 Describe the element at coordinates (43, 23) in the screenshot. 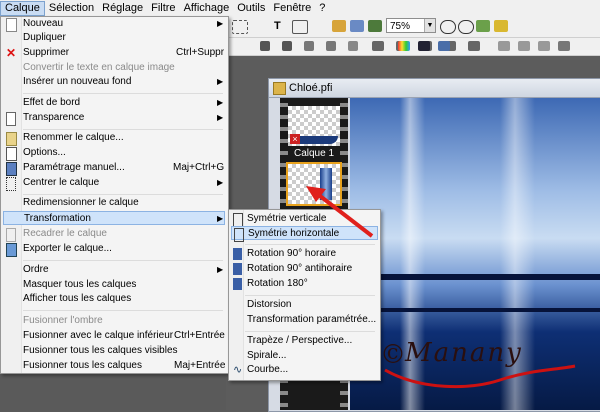

I see `menu-item-label: Nouveau` at that location.